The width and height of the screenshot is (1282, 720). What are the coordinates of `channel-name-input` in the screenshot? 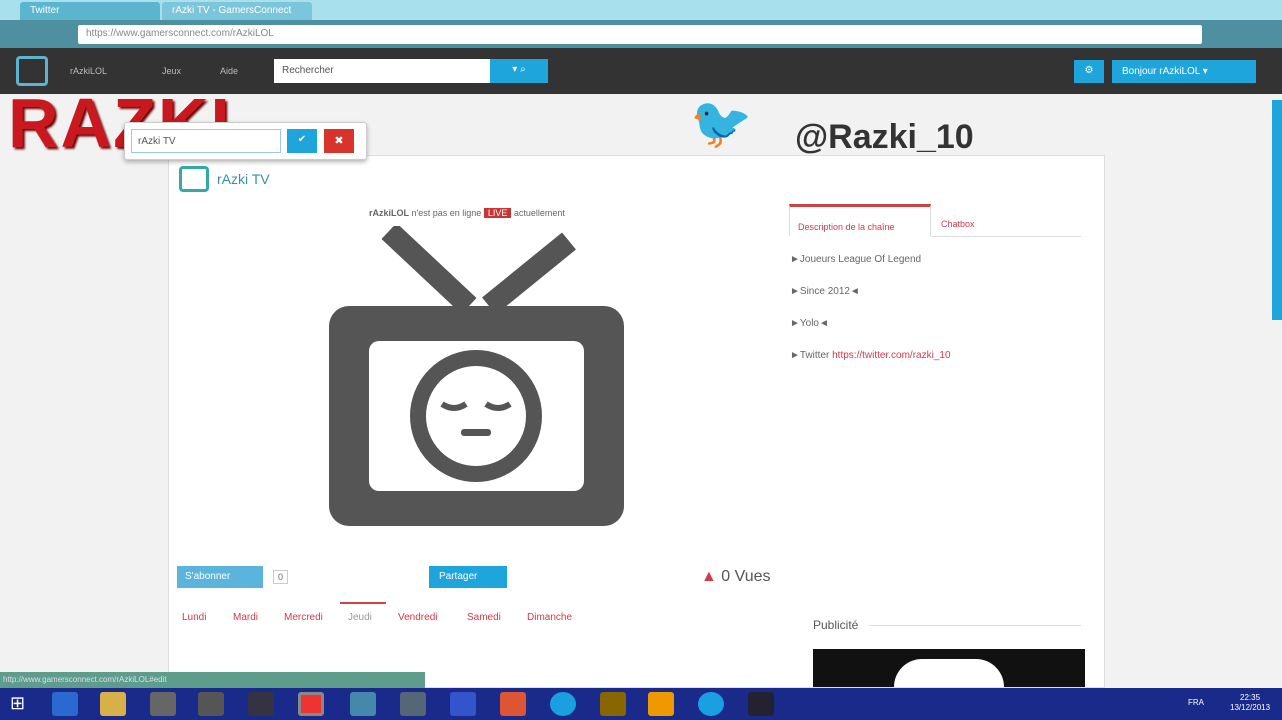 It's located at (206, 141).